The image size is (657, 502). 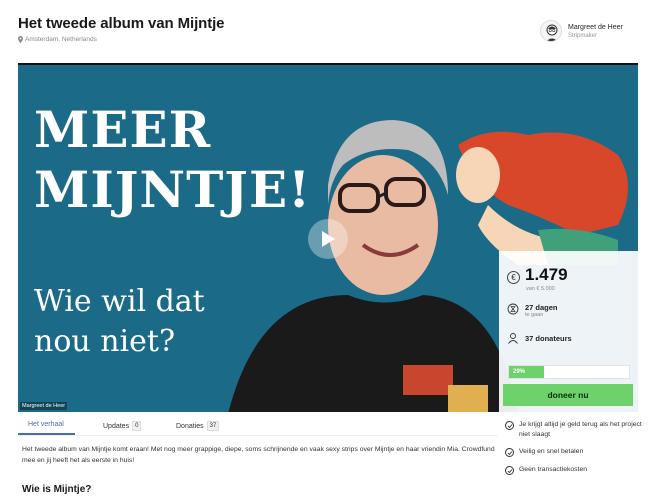 What do you see at coordinates (46, 434) in the screenshot?
I see `active-tab-indicator` at bounding box center [46, 434].